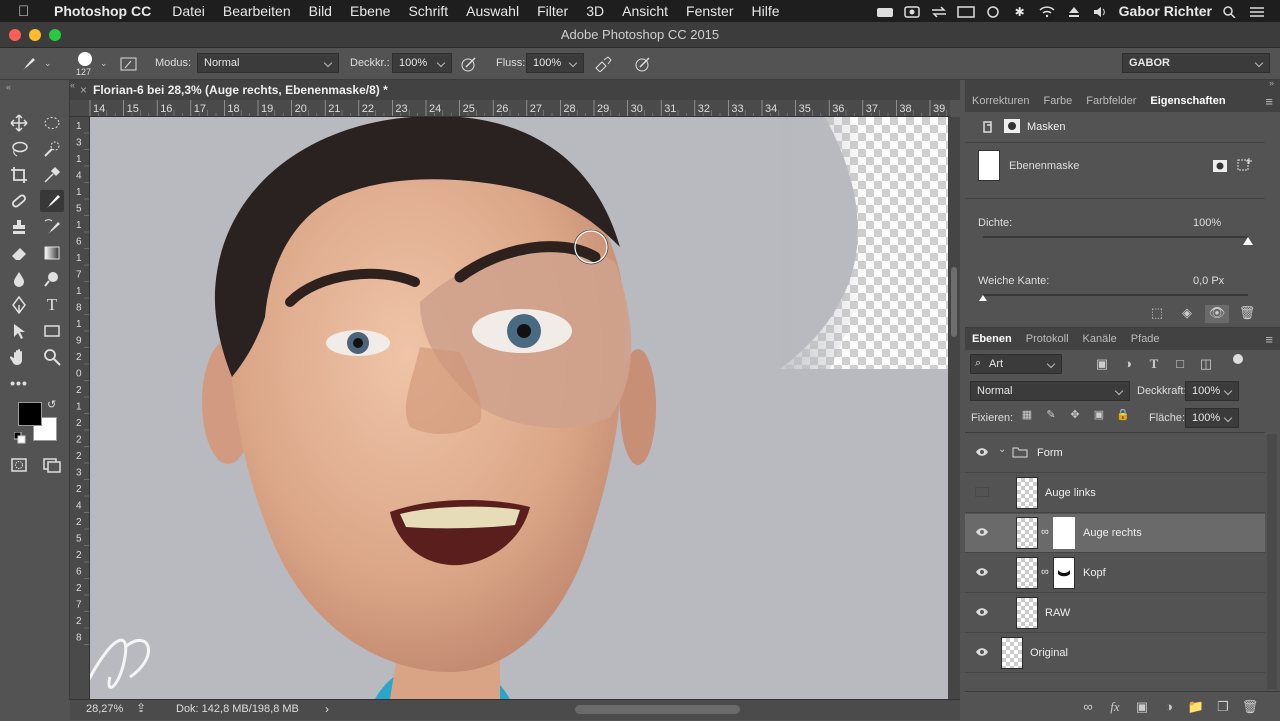 The height and width of the screenshot is (721, 1280). I want to click on layer-row-kopf: ∞ Kopf, so click(1115, 573).